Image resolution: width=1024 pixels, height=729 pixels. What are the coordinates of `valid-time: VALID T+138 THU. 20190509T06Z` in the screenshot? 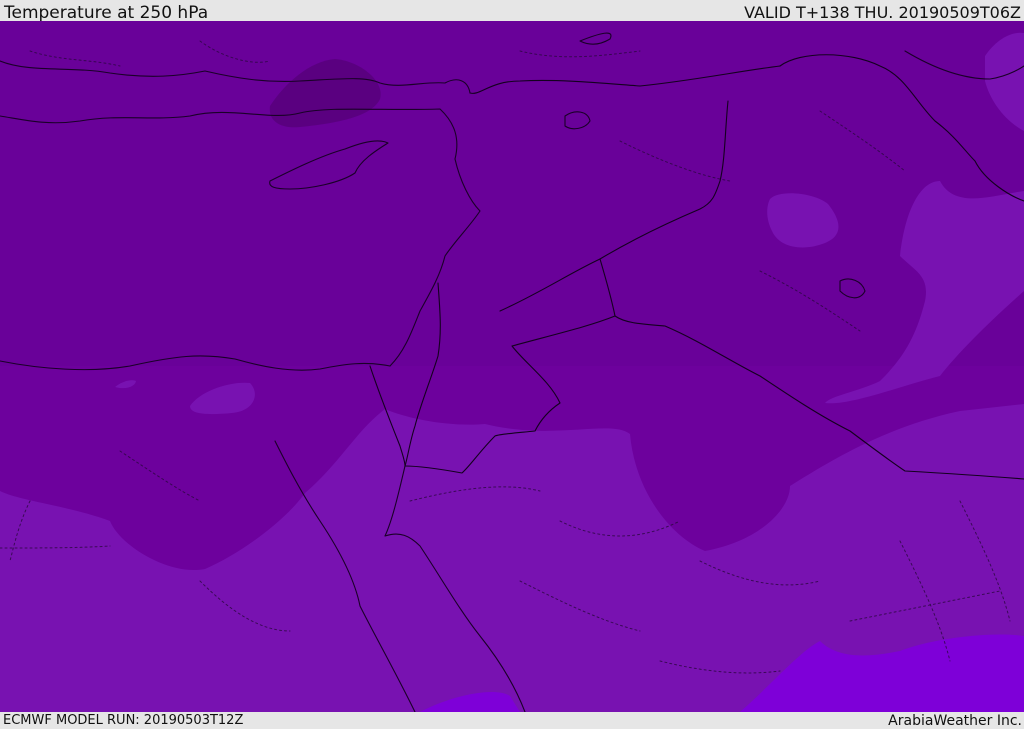 It's located at (882, 12).